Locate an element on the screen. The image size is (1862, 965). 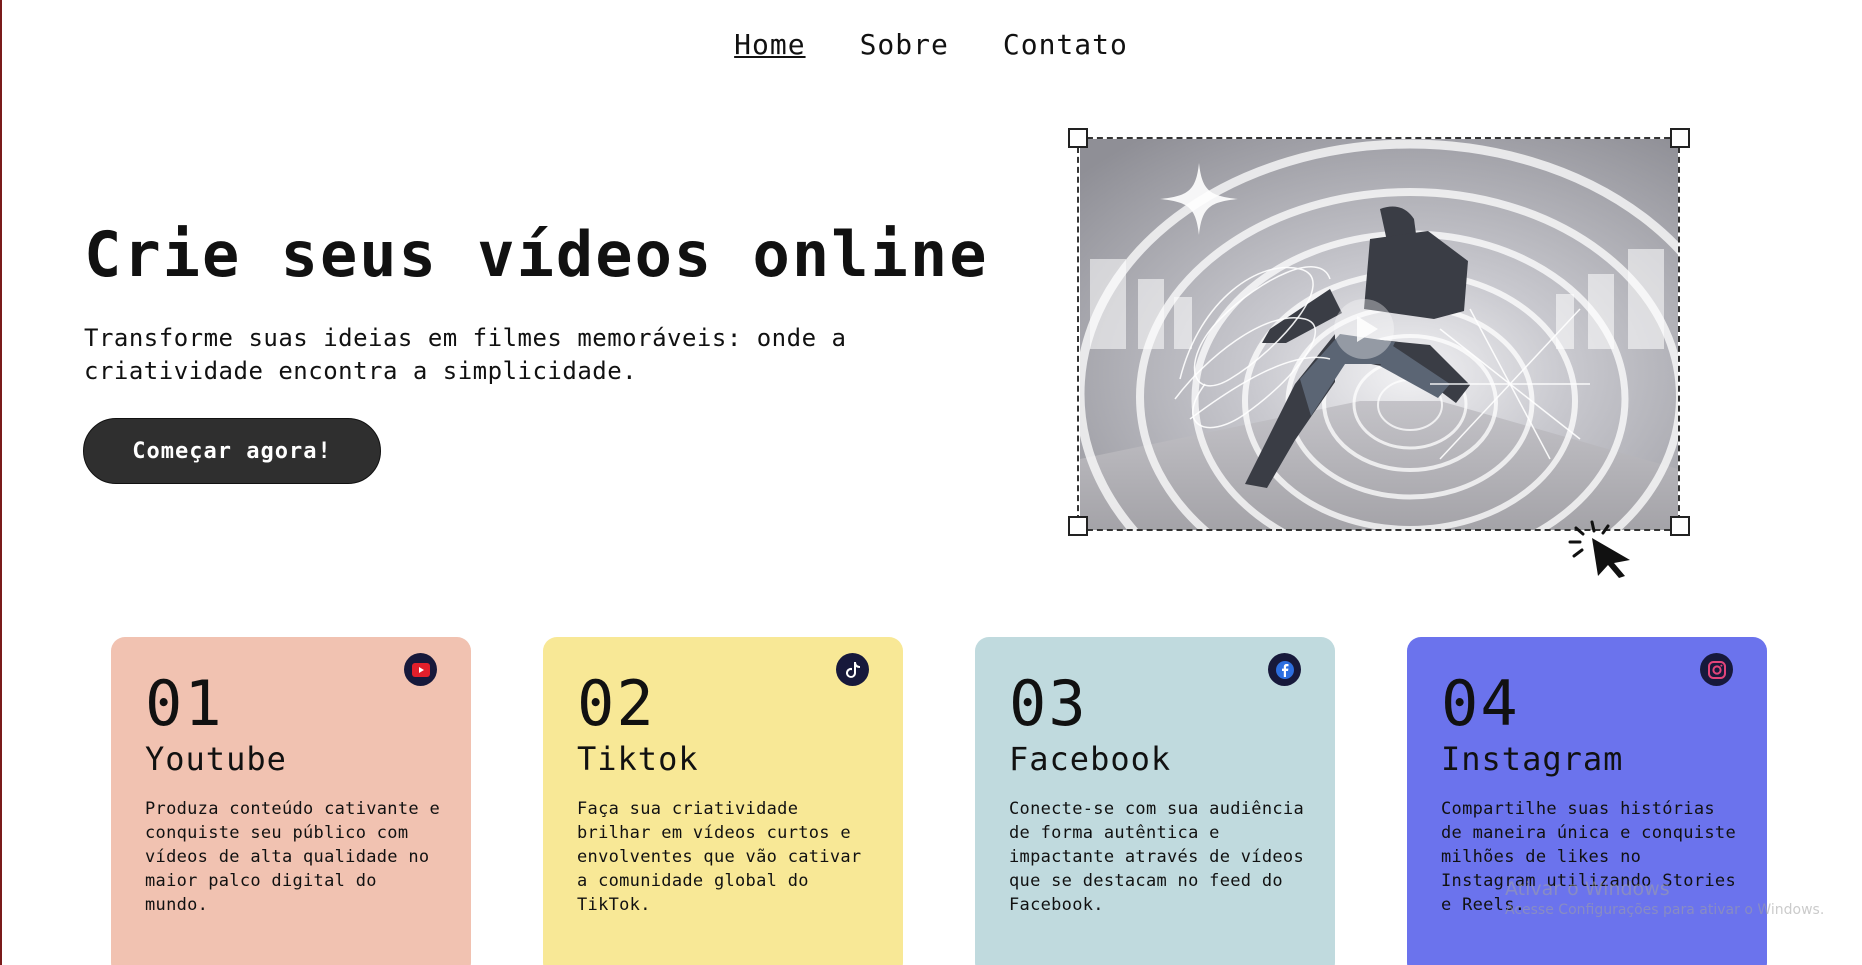
top-nav: Home Sobre Contato is located at coordinates (931, 44).